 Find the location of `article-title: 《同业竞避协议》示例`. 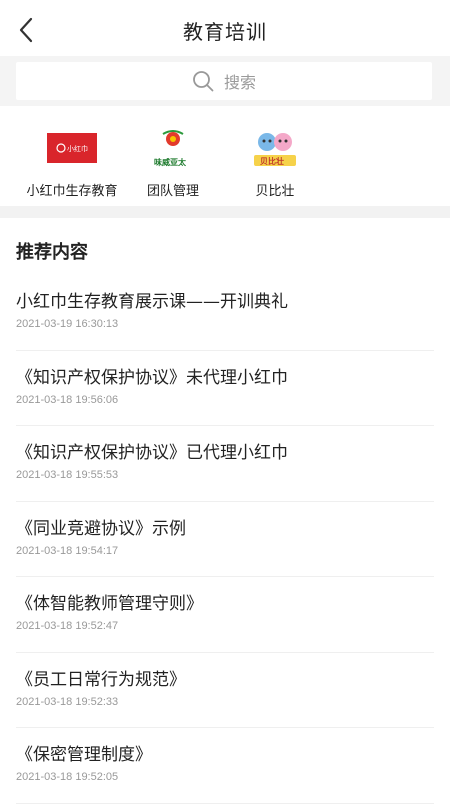

article-title: 《同业竞避协议》示例 is located at coordinates (101, 528).